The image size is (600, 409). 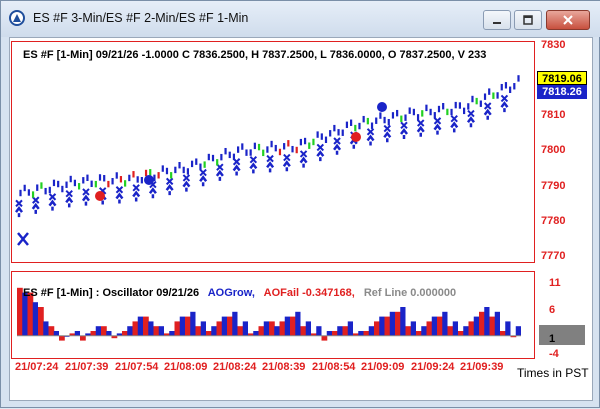 I want to click on osc-axis-label: 6, so click(x=552, y=310).